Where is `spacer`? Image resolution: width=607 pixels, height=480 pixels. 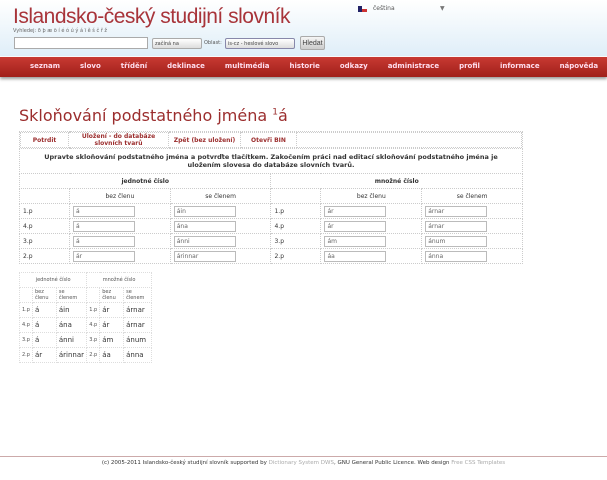
spacer is located at coordinates (409, 140).